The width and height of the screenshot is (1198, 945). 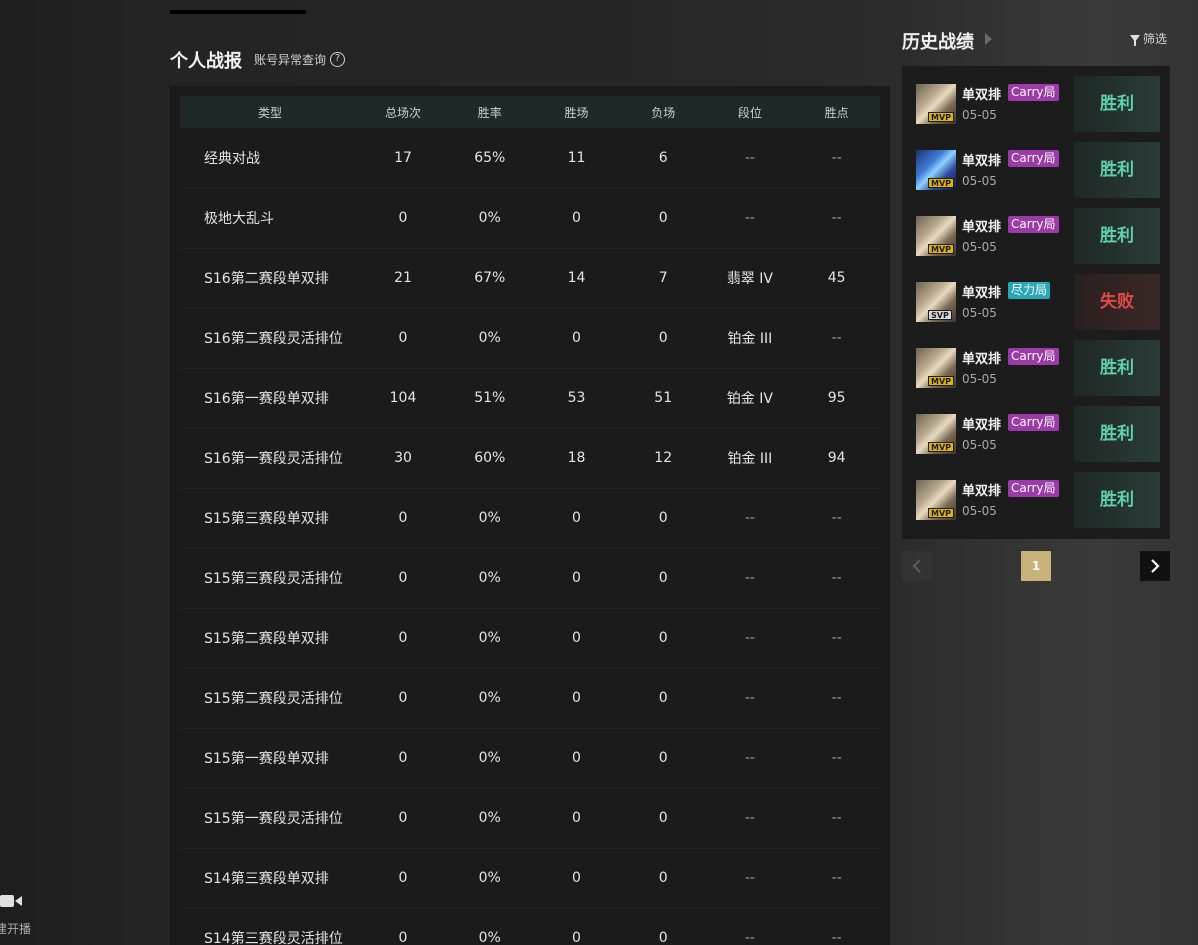 What do you see at coordinates (750, 458) in the screenshot?
I see `cell-rank: 铂金 III` at bounding box center [750, 458].